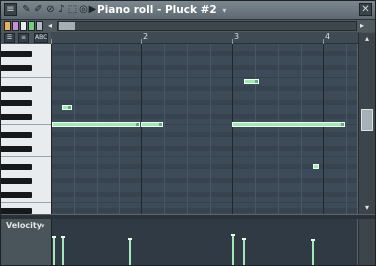 Image resolution: width=376 pixels, height=266 pixels. What do you see at coordinates (50, 26) in the screenshot?
I see `scroll-left-icon: ◂` at bounding box center [50, 26].